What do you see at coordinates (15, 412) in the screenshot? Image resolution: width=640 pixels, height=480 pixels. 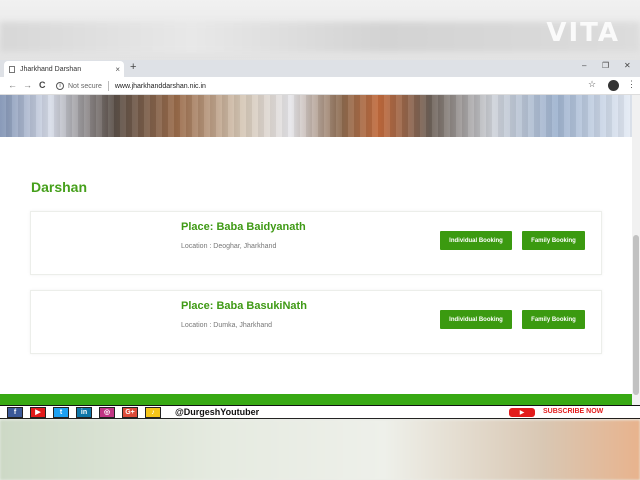 I see `facebook-icon: f` at bounding box center [15, 412].